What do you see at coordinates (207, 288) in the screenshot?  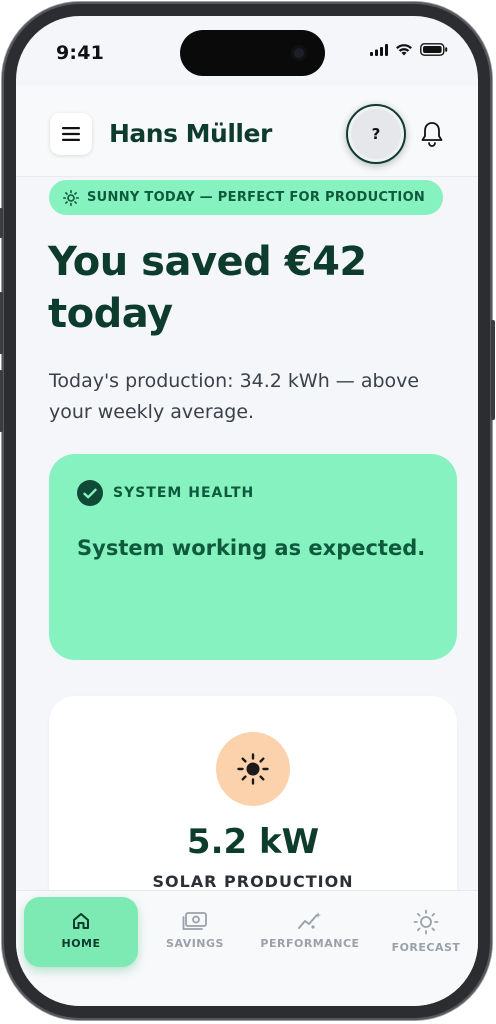 I see `savings-headline: You saved €42 today` at bounding box center [207, 288].